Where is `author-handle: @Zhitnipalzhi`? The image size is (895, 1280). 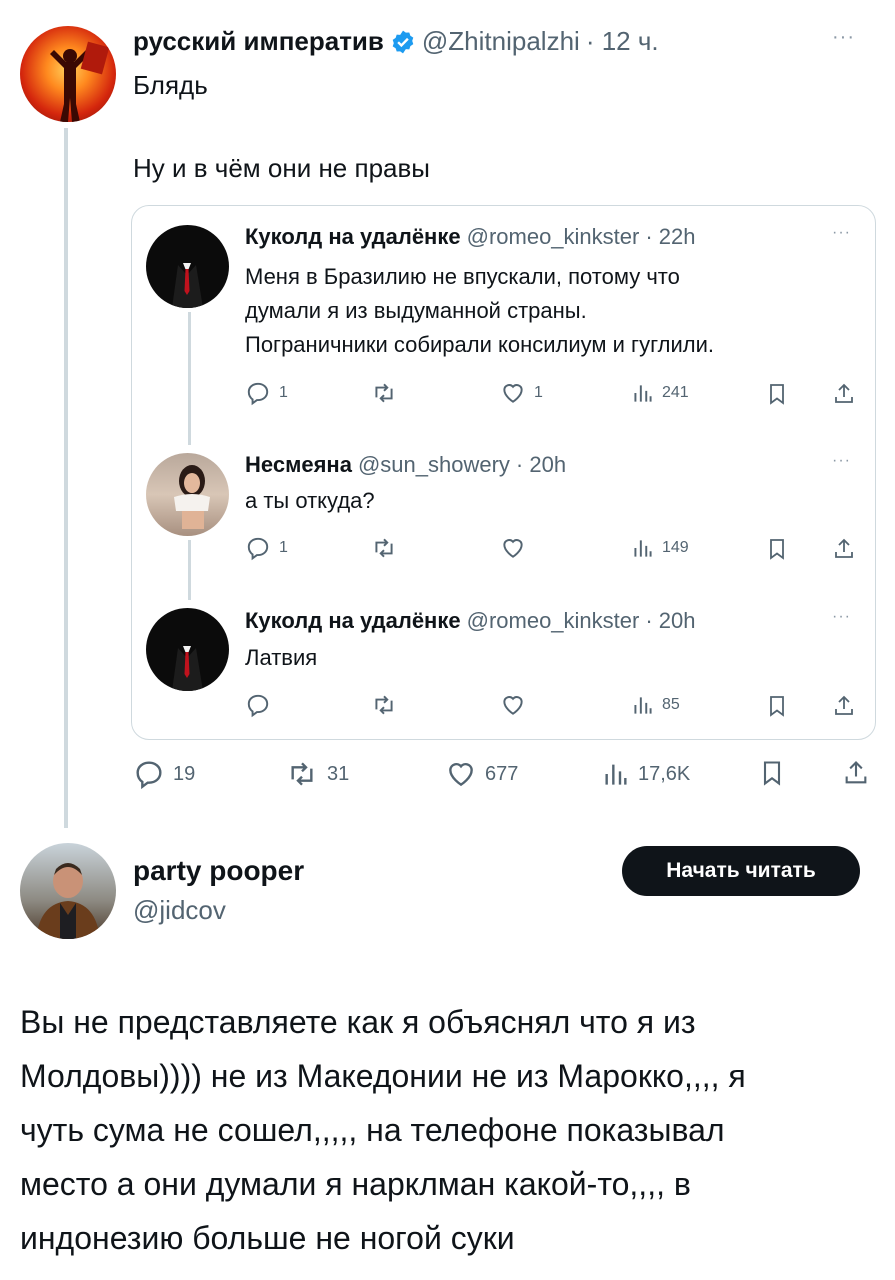
author-handle: @Zhitnipalzhi is located at coordinates (501, 41).